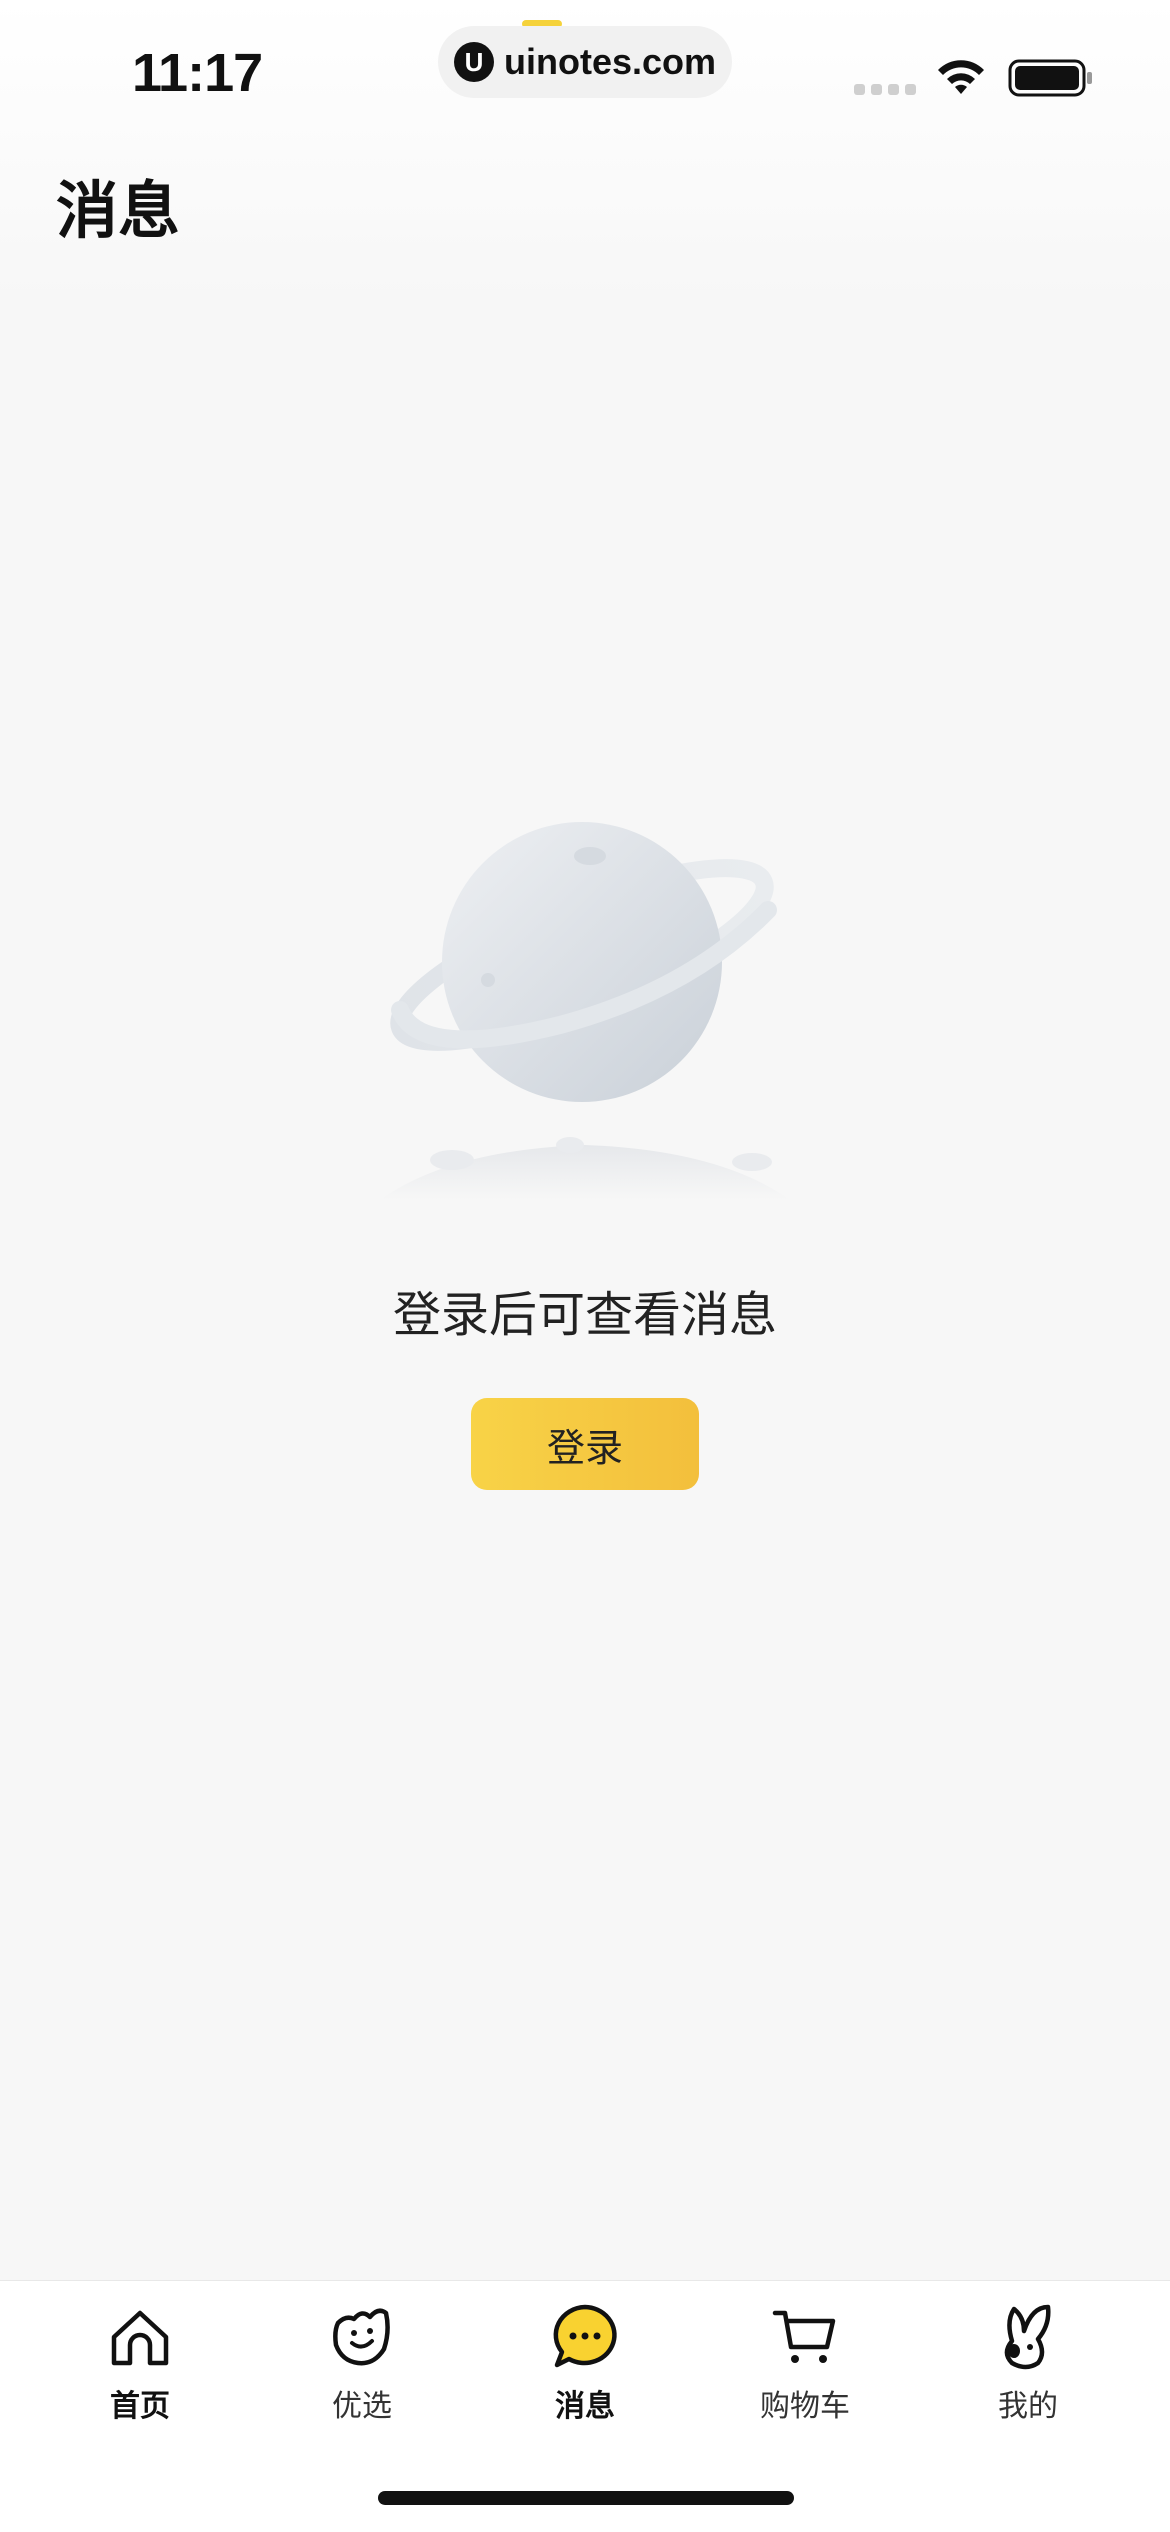 This screenshot has height=2532, width=1170. Describe the element at coordinates (610, 61) in the screenshot. I see `url-text: uinotes.com` at that location.